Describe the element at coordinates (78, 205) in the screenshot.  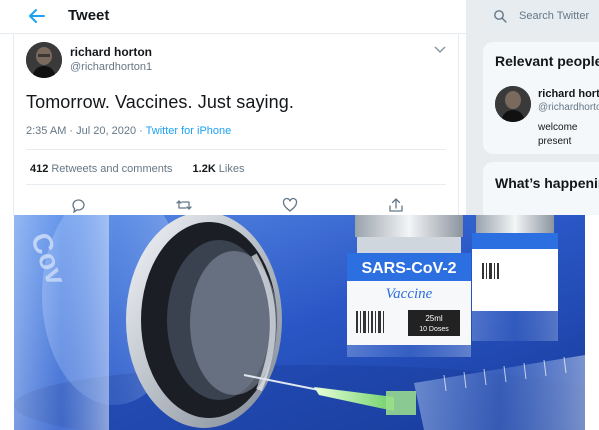
I see `reply-icon` at that location.